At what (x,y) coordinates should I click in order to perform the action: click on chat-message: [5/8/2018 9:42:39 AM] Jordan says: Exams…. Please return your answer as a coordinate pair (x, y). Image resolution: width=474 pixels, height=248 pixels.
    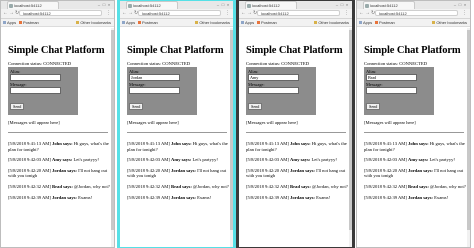
    Looking at the image, I should click on (59, 198).